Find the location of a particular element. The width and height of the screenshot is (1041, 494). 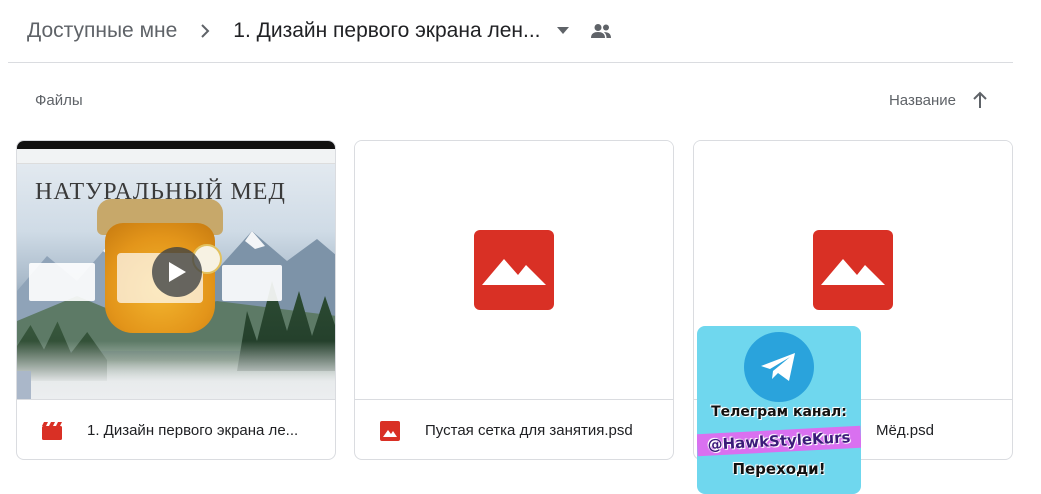

sort-label: Название is located at coordinates (922, 100).